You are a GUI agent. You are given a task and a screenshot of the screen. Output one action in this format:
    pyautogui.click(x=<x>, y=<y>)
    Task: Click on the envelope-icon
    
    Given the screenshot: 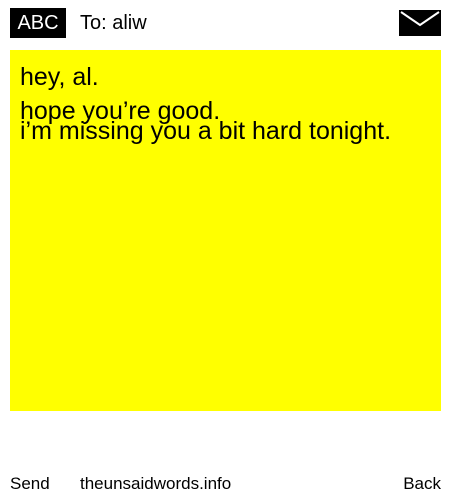 What is the action you would take?
    pyautogui.click(x=420, y=23)
    